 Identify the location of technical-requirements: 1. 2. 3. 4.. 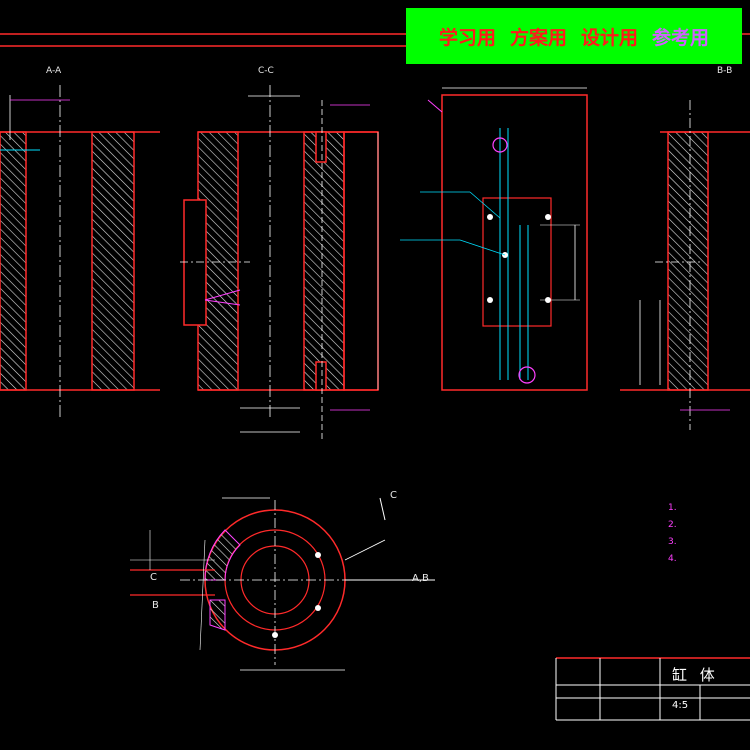
(672, 534).